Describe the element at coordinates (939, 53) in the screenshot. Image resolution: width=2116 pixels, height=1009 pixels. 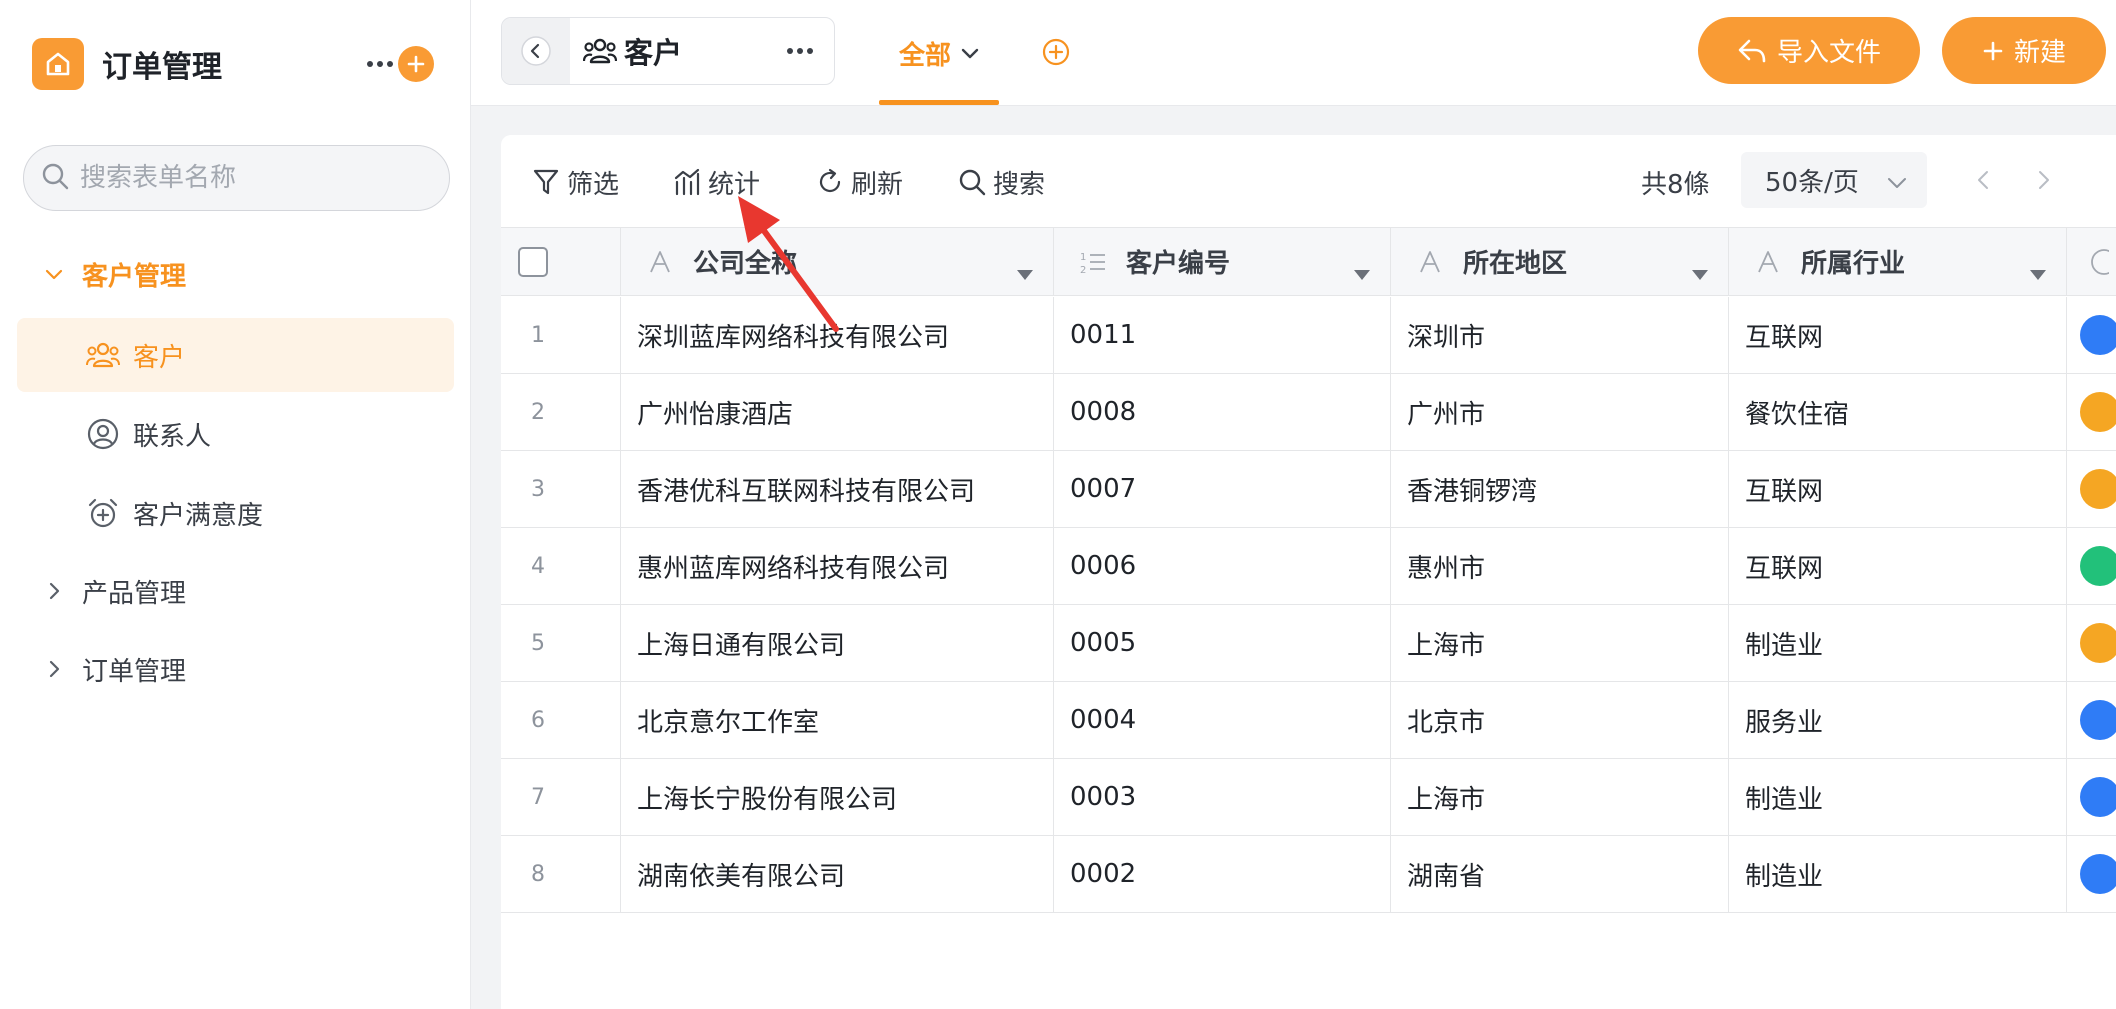
I see `tab-all: 全部` at that location.